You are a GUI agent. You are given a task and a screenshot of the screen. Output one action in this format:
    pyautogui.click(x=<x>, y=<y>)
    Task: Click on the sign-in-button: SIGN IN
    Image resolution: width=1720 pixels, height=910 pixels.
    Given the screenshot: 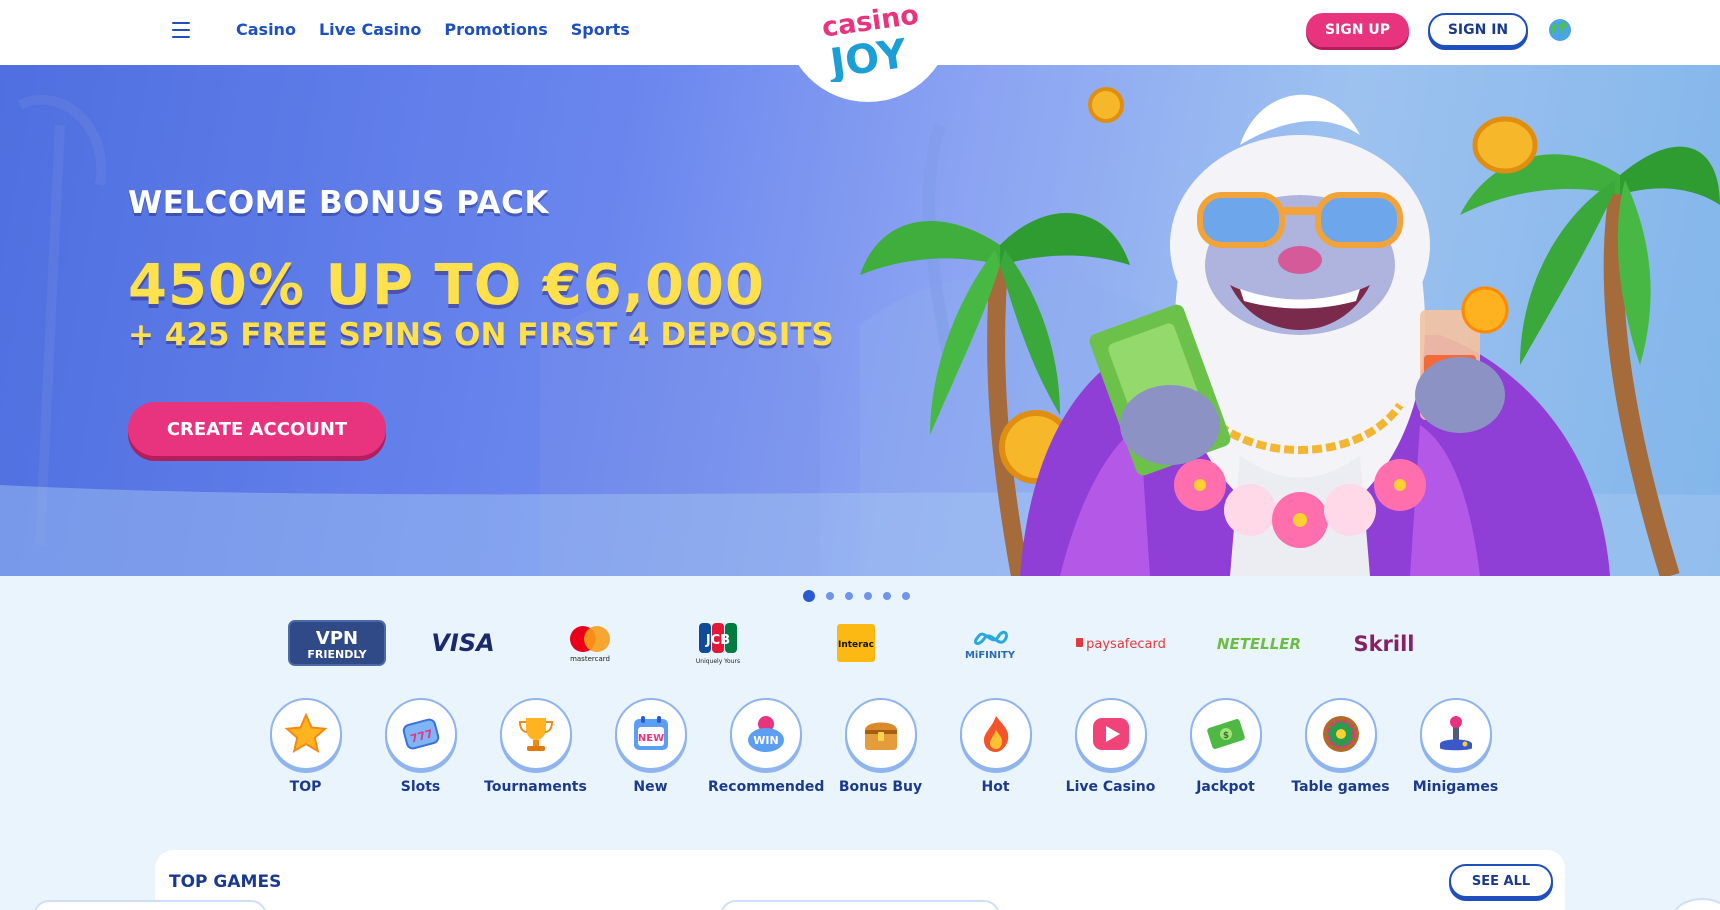 What is the action you would take?
    pyautogui.click(x=1478, y=30)
    